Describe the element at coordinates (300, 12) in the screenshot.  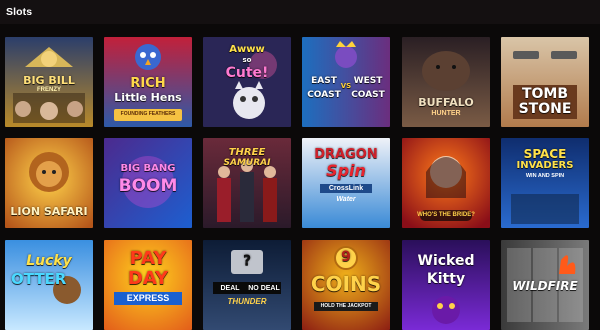
I see `section-header: Slots` at that location.